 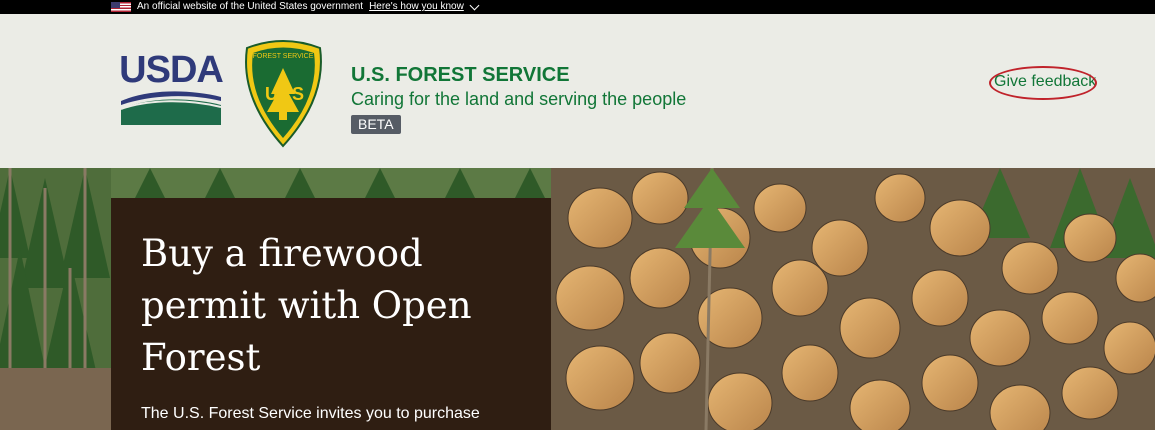 I want to click on give-feedback-link: Give feedback, so click(x=1045, y=82).